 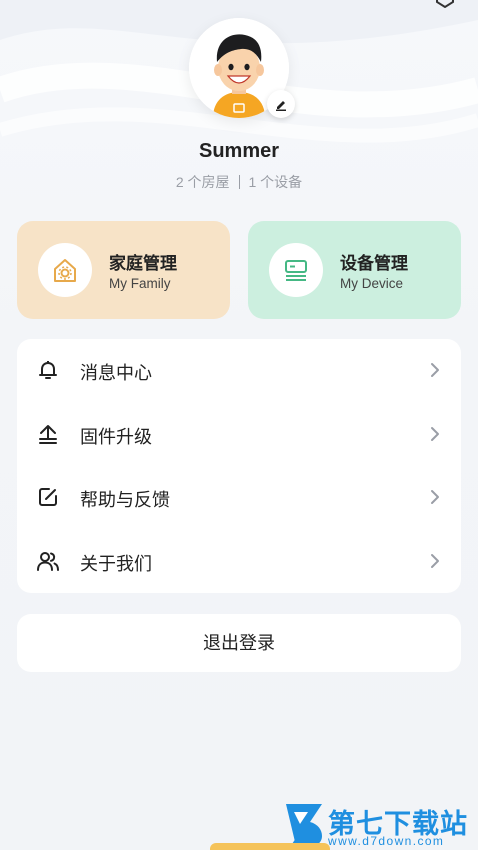 I want to click on device-count: 1 个设备, so click(x=275, y=182).